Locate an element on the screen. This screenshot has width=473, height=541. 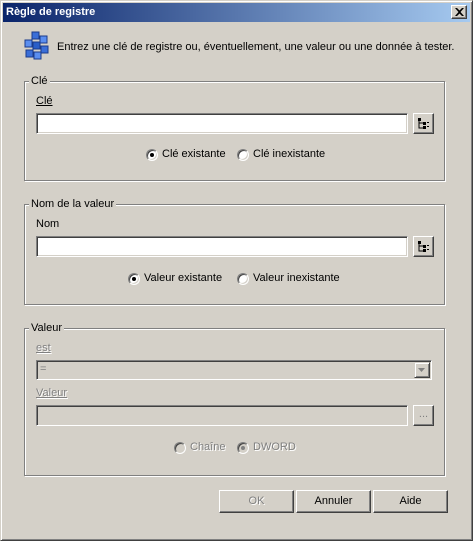
key-field-label-text: Clé is located at coordinates (44, 101).